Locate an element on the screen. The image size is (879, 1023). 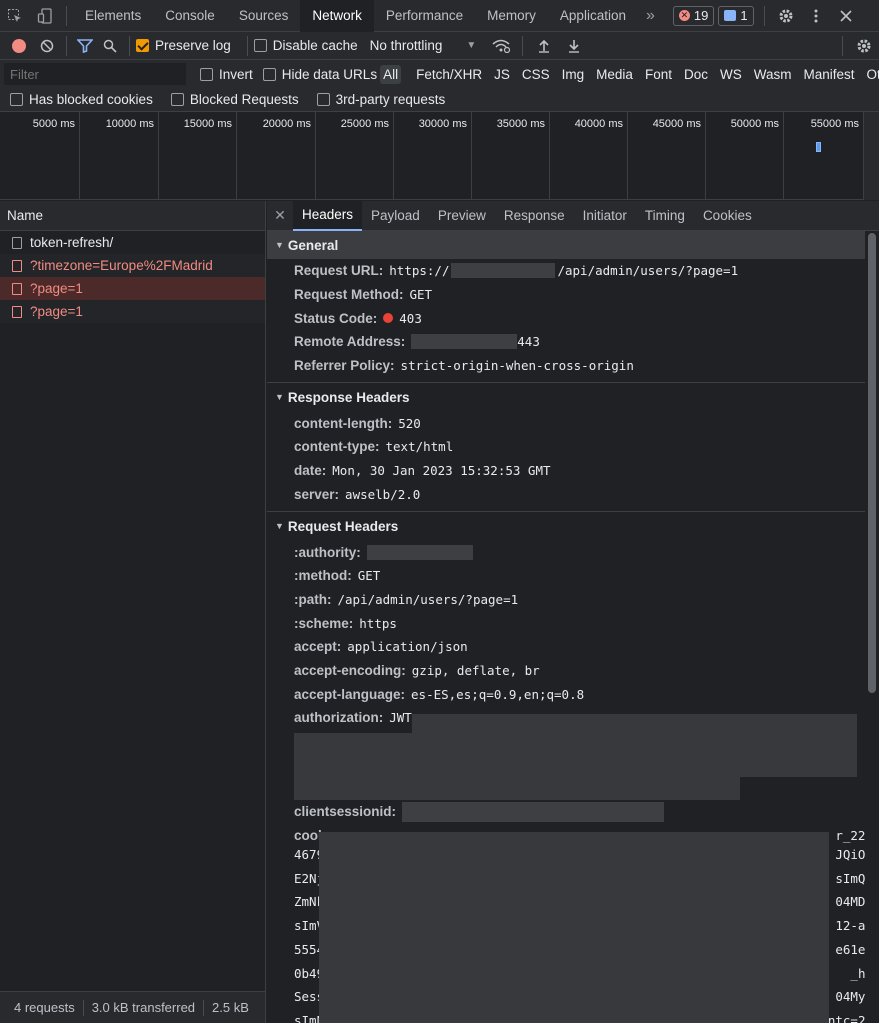
request-name: ?page=1 is located at coordinates (56, 288).